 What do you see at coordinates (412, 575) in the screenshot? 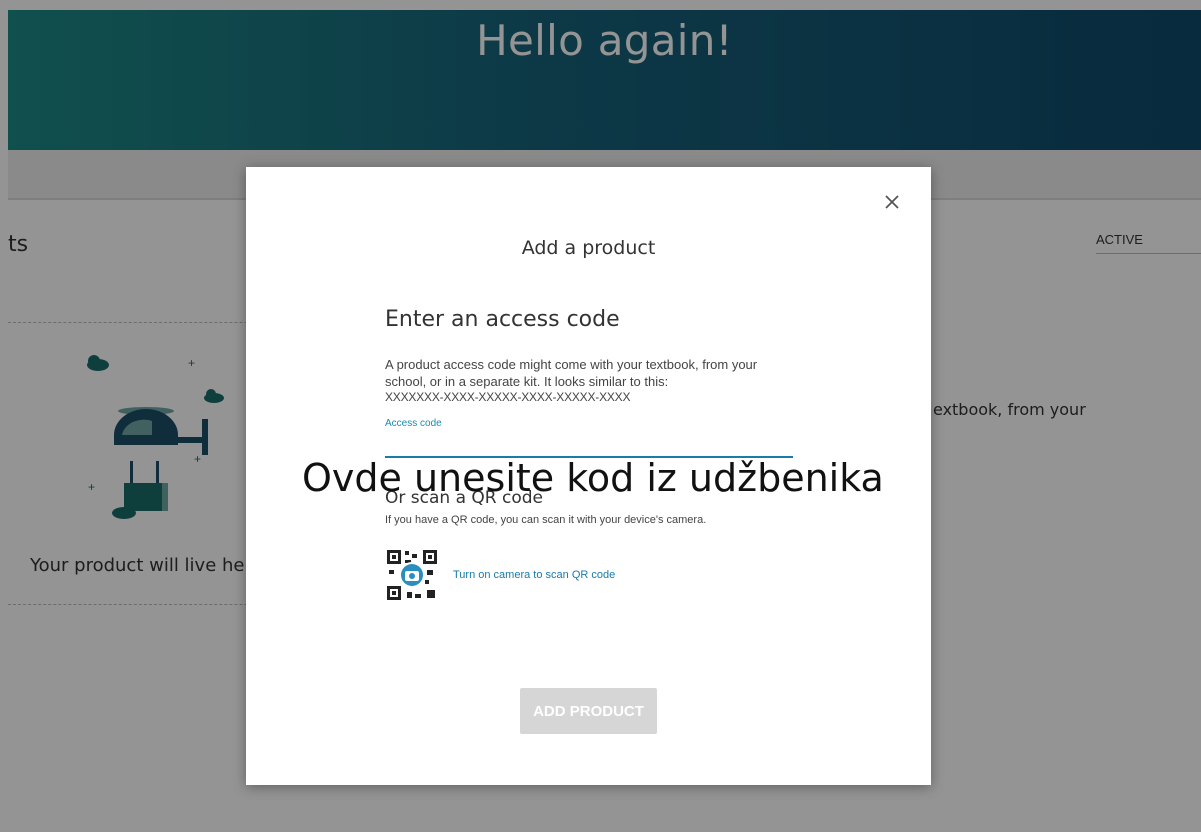
I see `qr-camera-icon` at bounding box center [412, 575].